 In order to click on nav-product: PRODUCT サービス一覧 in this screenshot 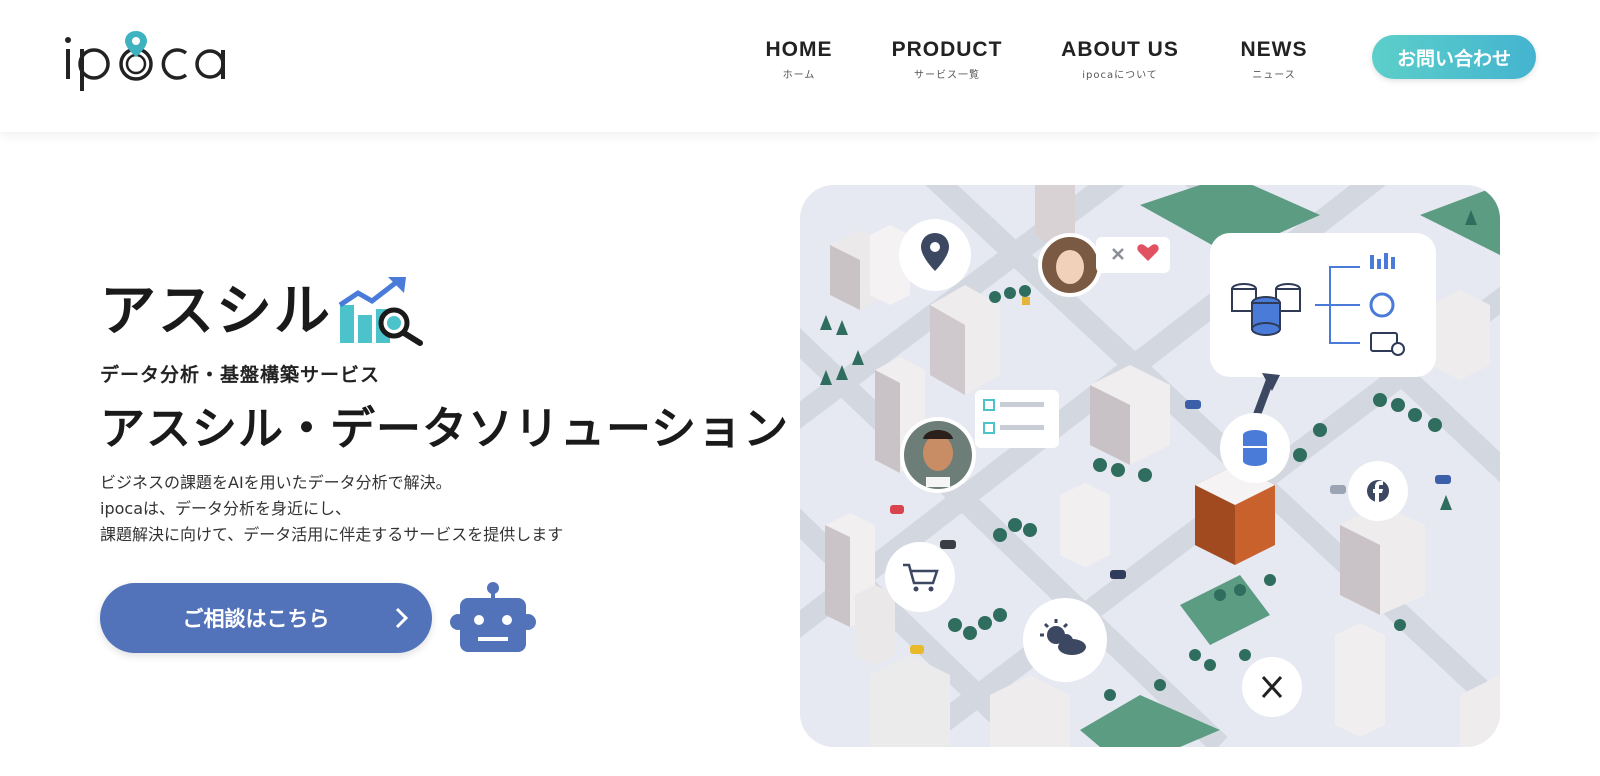, I will do `click(947, 59)`.